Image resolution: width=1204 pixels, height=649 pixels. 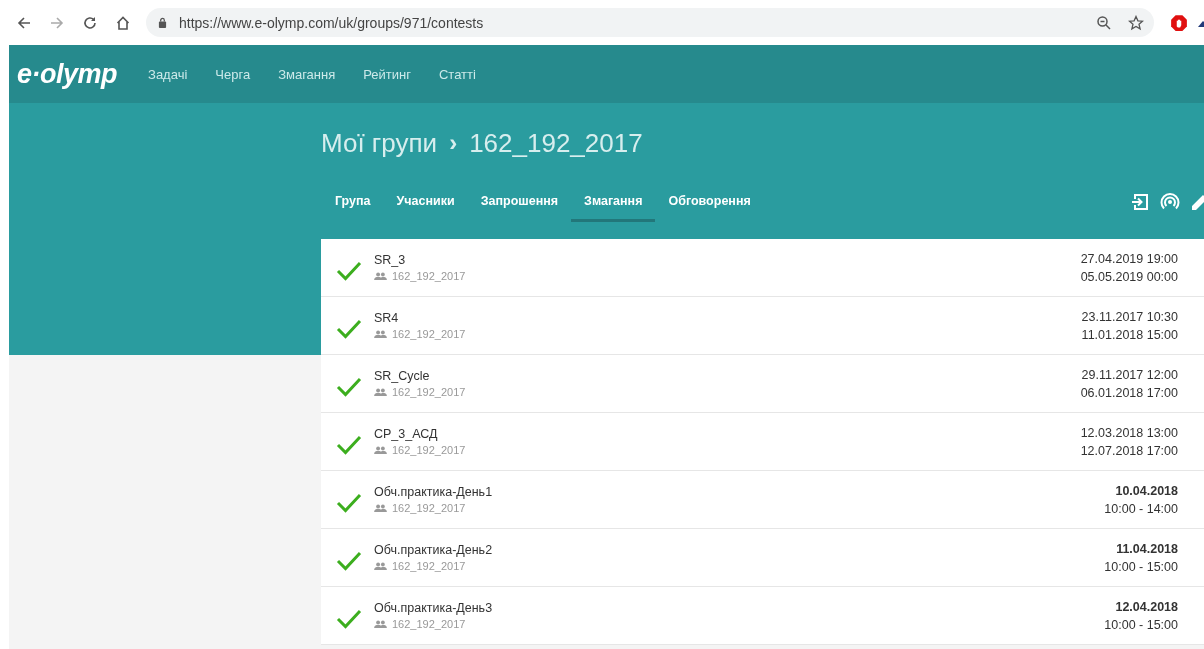 I want to click on reload-icon, so click(x=90, y=22).